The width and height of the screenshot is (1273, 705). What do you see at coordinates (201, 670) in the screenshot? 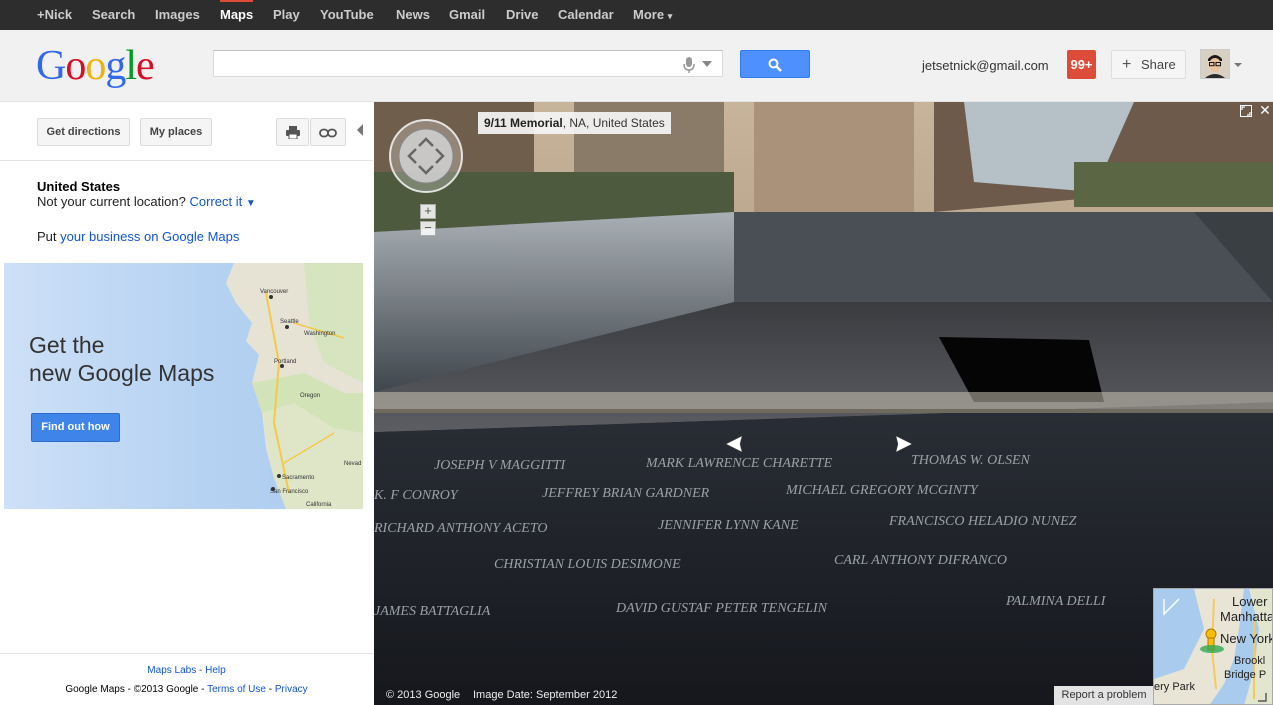
I see `footer-sep: -` at bounding box center [201, 670].